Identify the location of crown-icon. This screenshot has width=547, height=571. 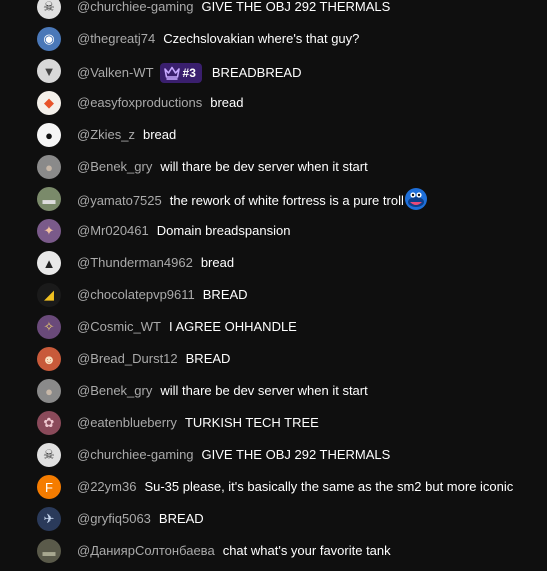
(171, 73).